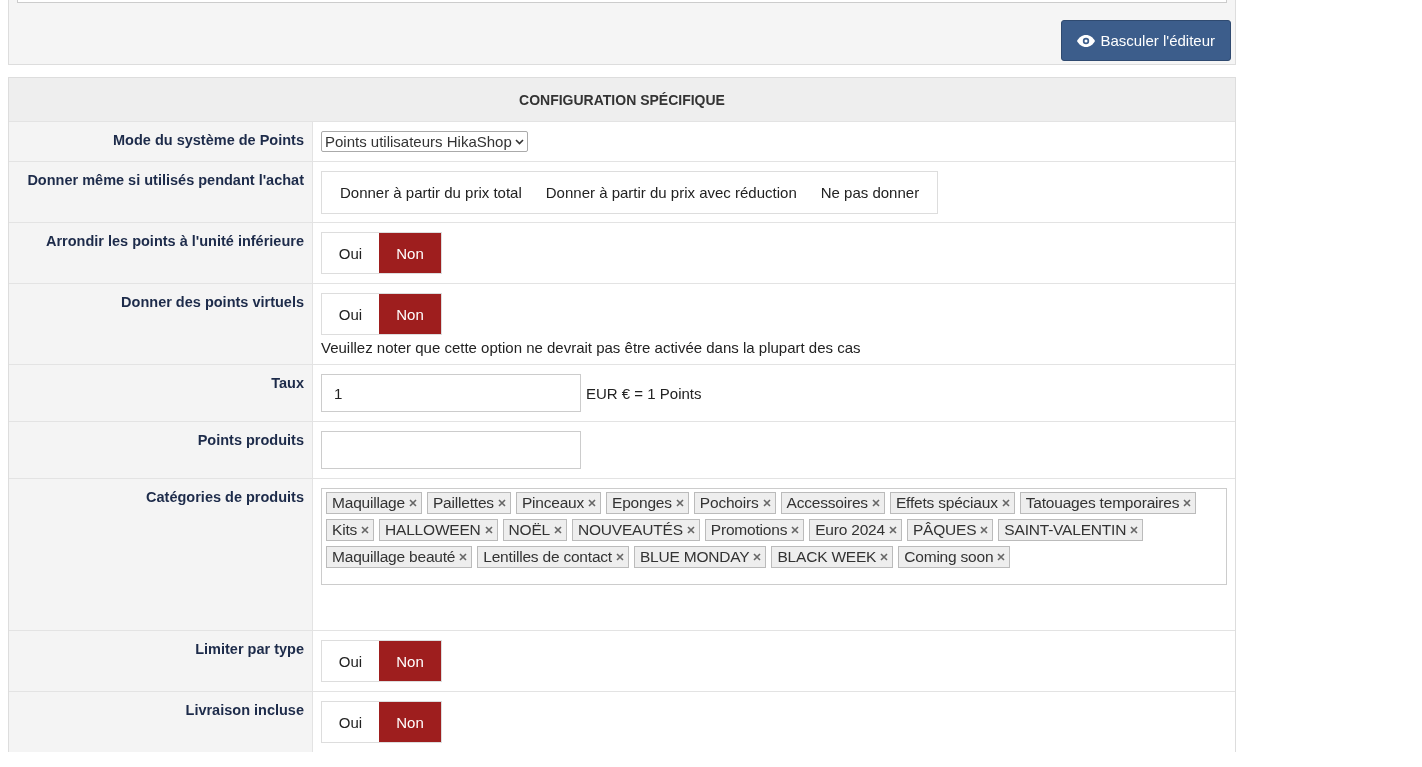  I want to click on category-tag: Paillettes, so click(468, 503).